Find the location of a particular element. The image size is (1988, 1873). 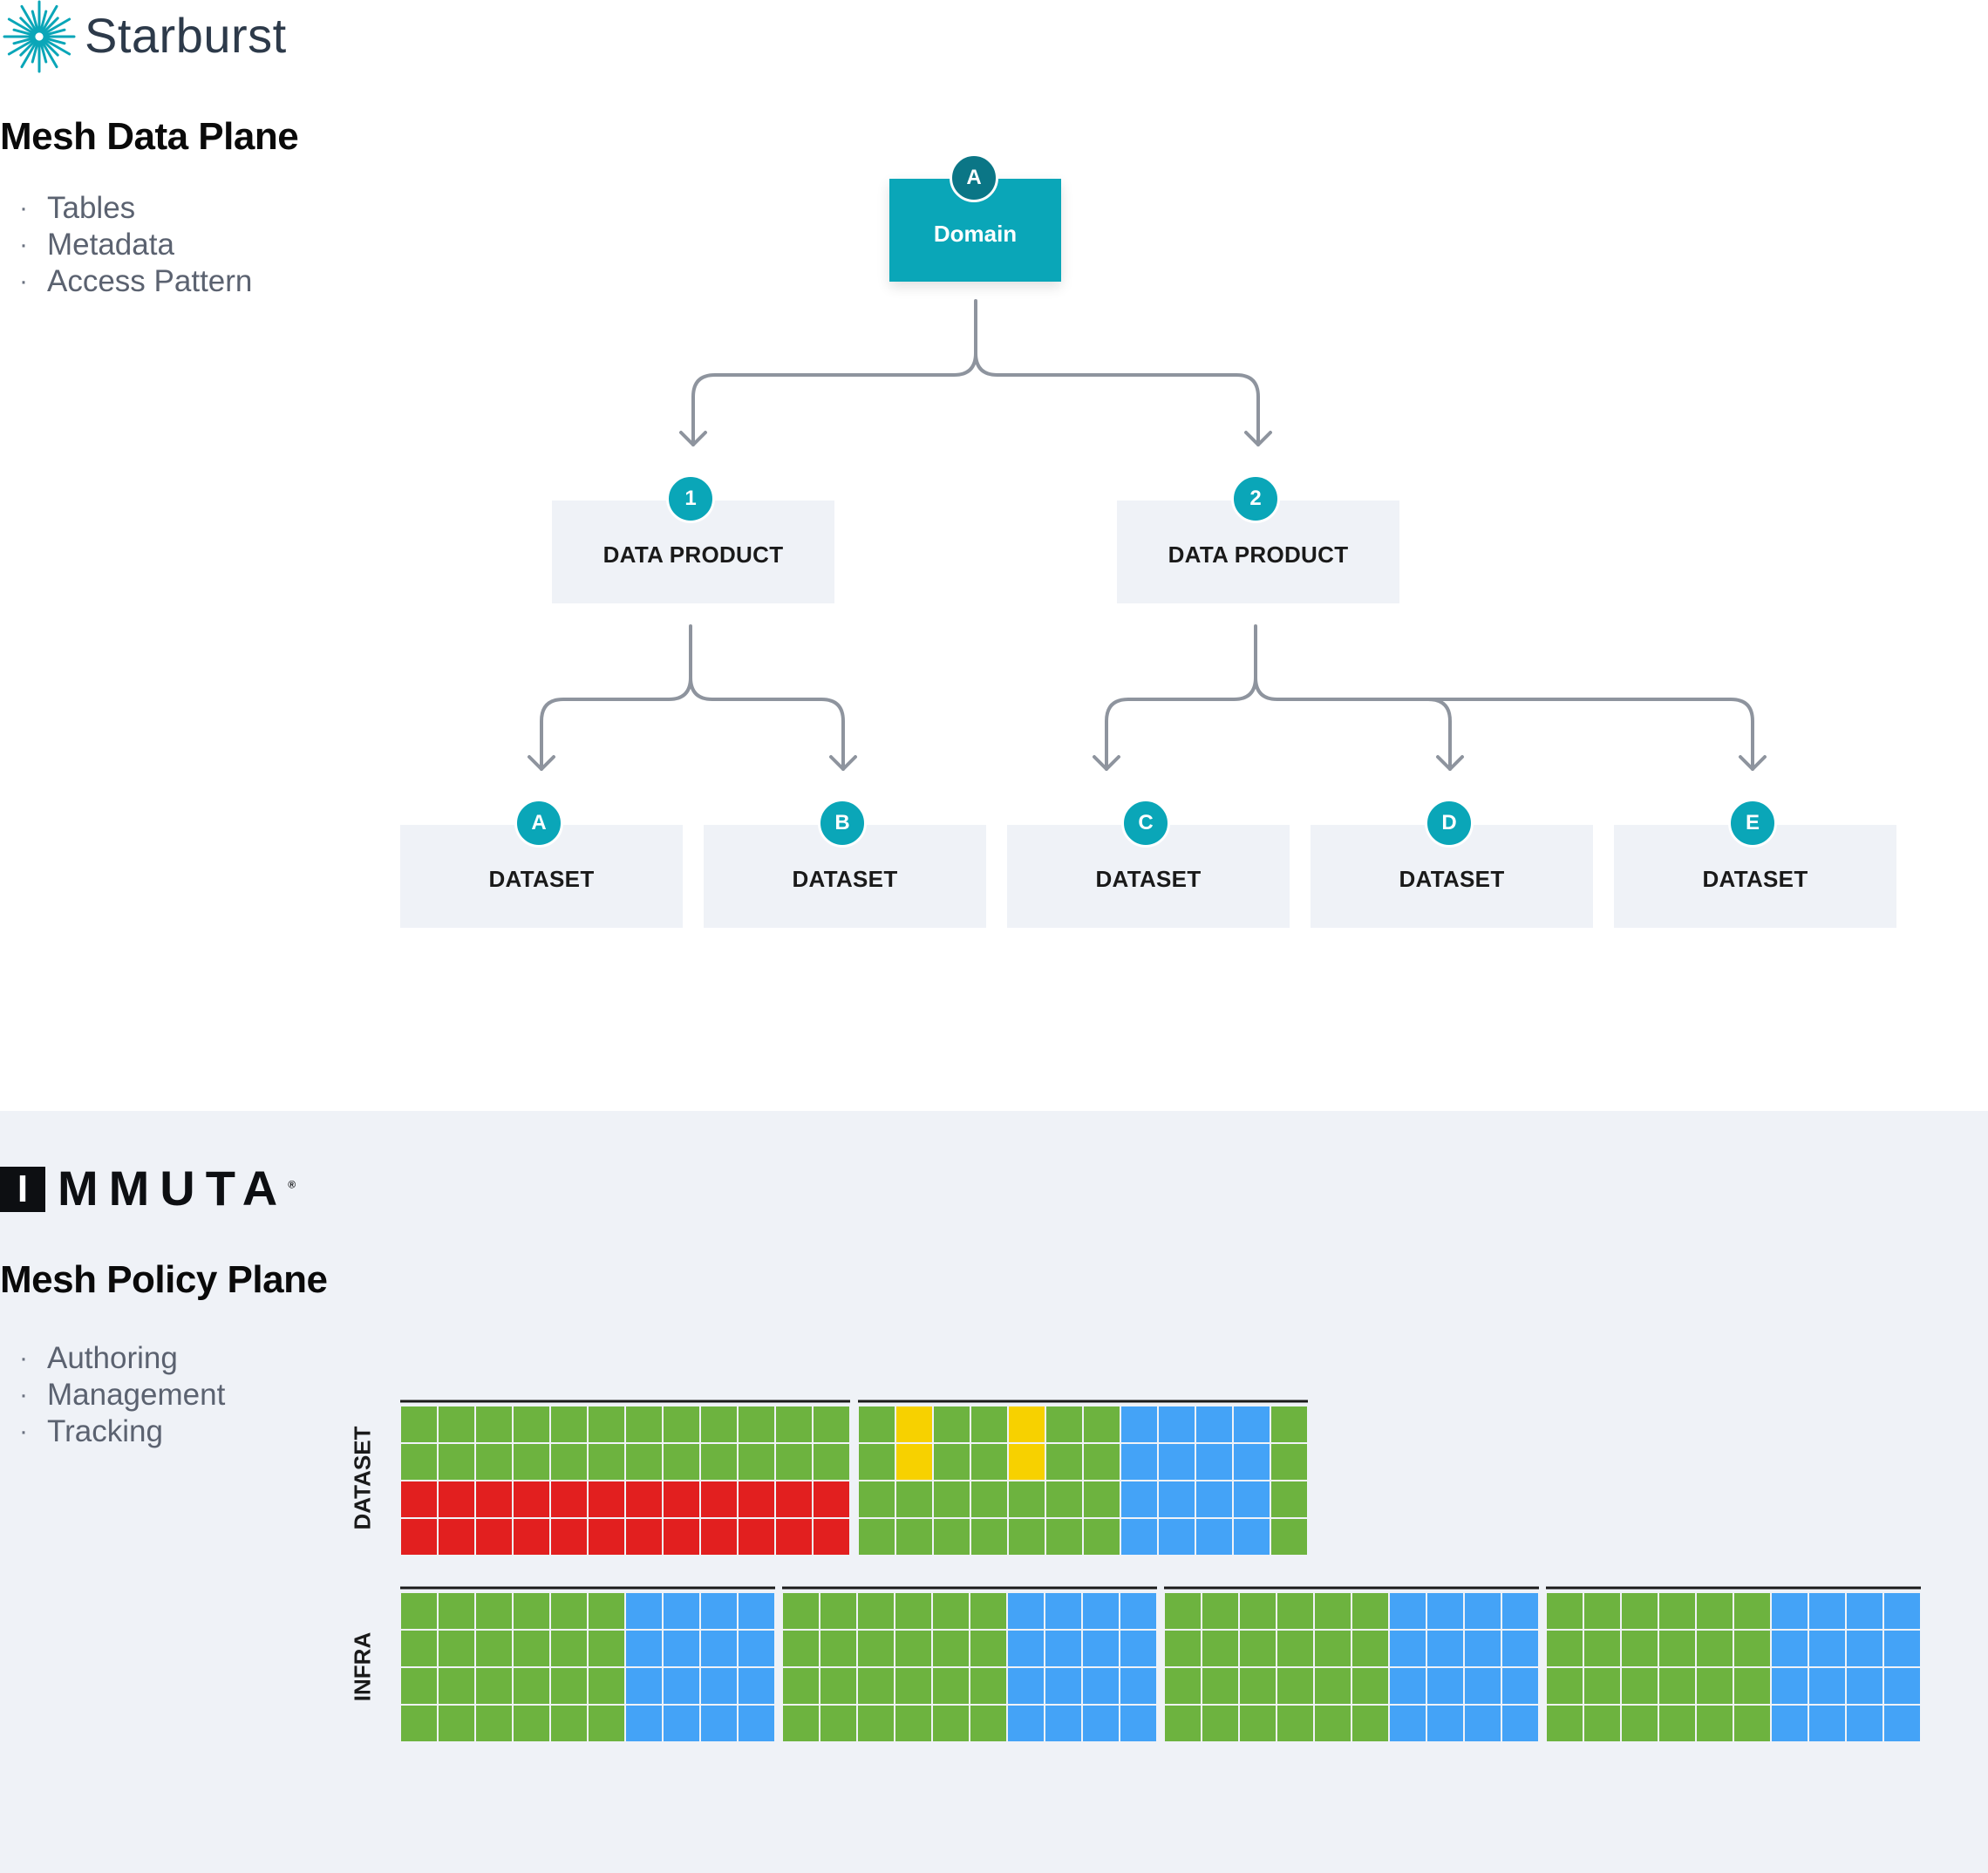

registered-mark: ® is located at coordinates (292, 1184).